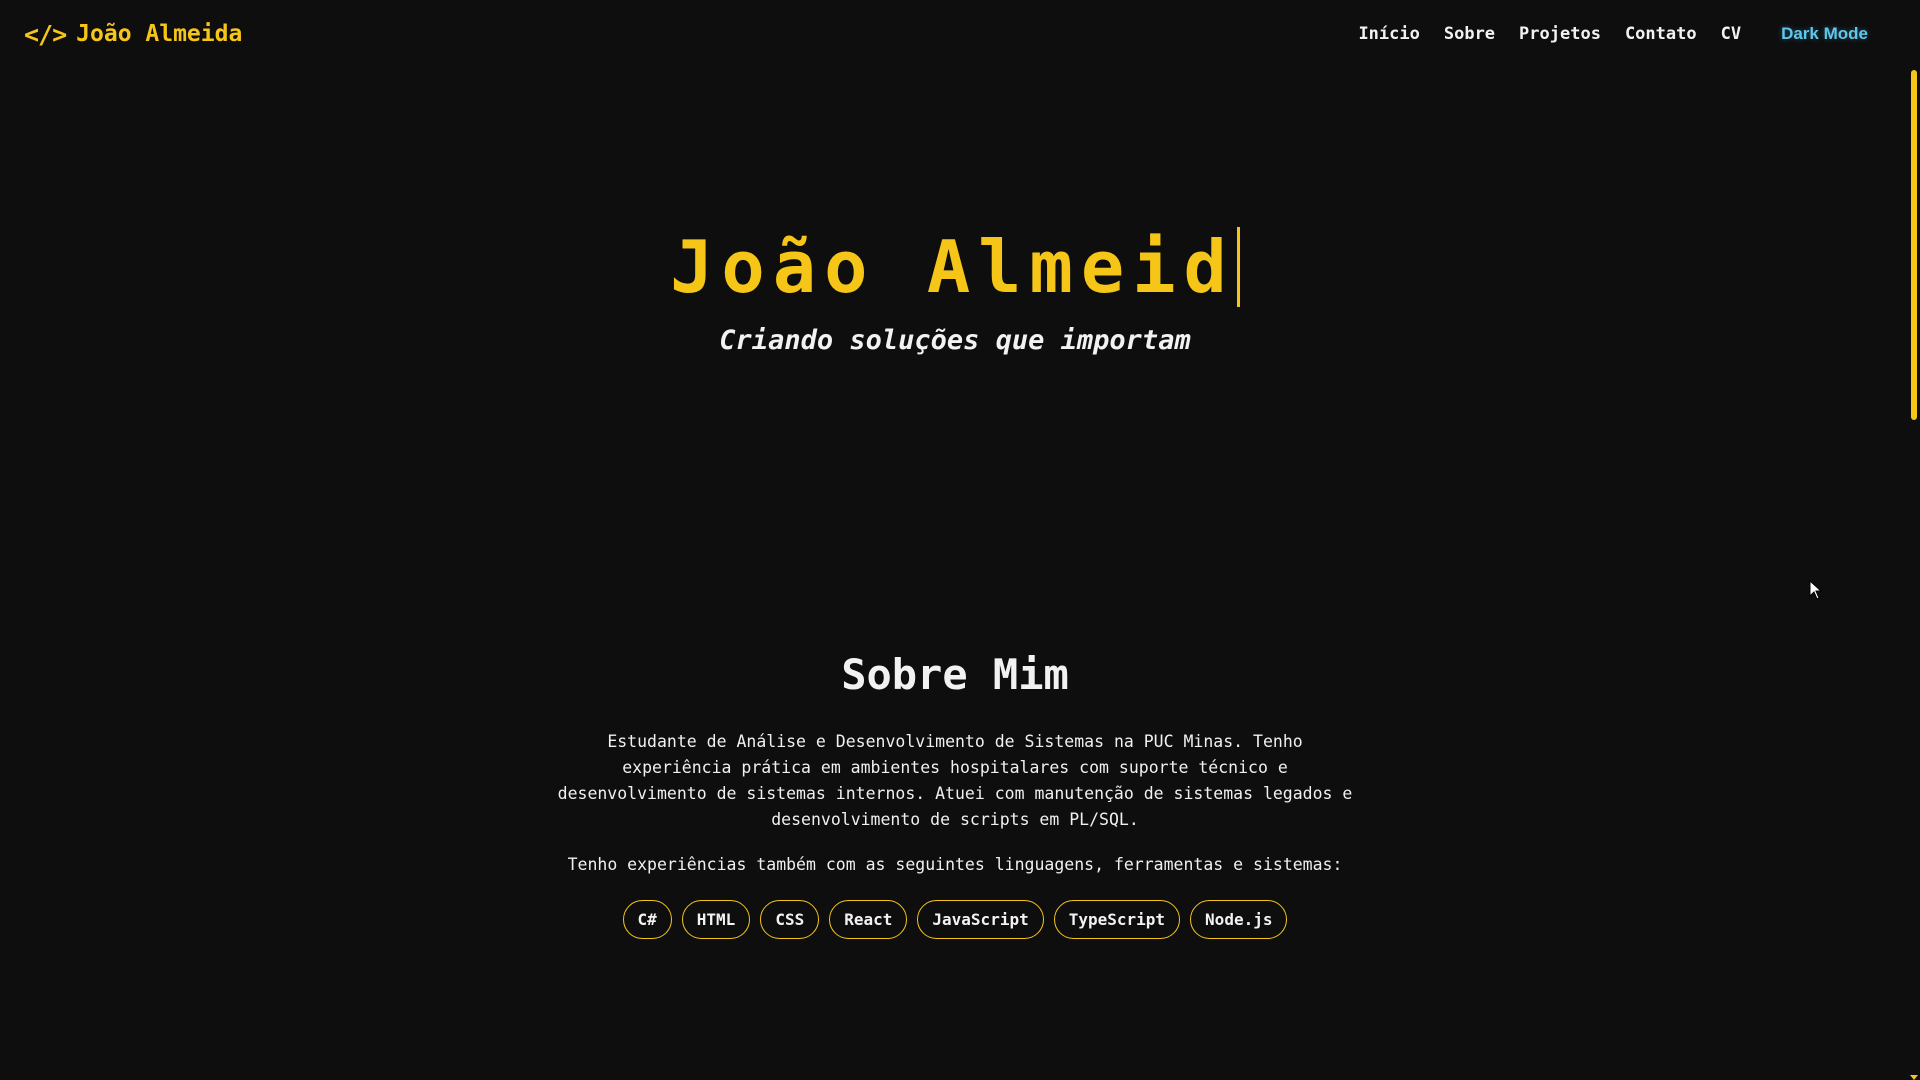  Describe the element at coordinates (1914, 540) in the screenshot. I see `scrollbar` at that location.